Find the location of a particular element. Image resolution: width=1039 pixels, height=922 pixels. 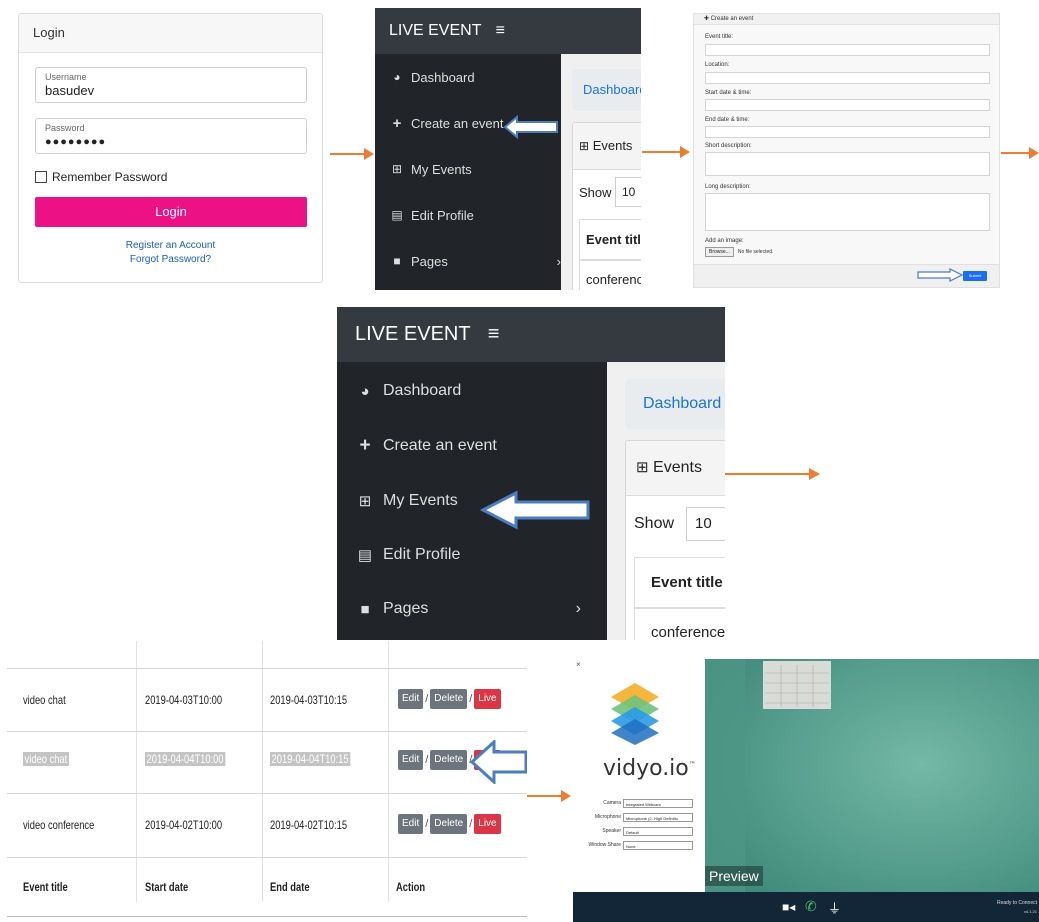

login-card-title: Login is located at coordinates (170, 33).